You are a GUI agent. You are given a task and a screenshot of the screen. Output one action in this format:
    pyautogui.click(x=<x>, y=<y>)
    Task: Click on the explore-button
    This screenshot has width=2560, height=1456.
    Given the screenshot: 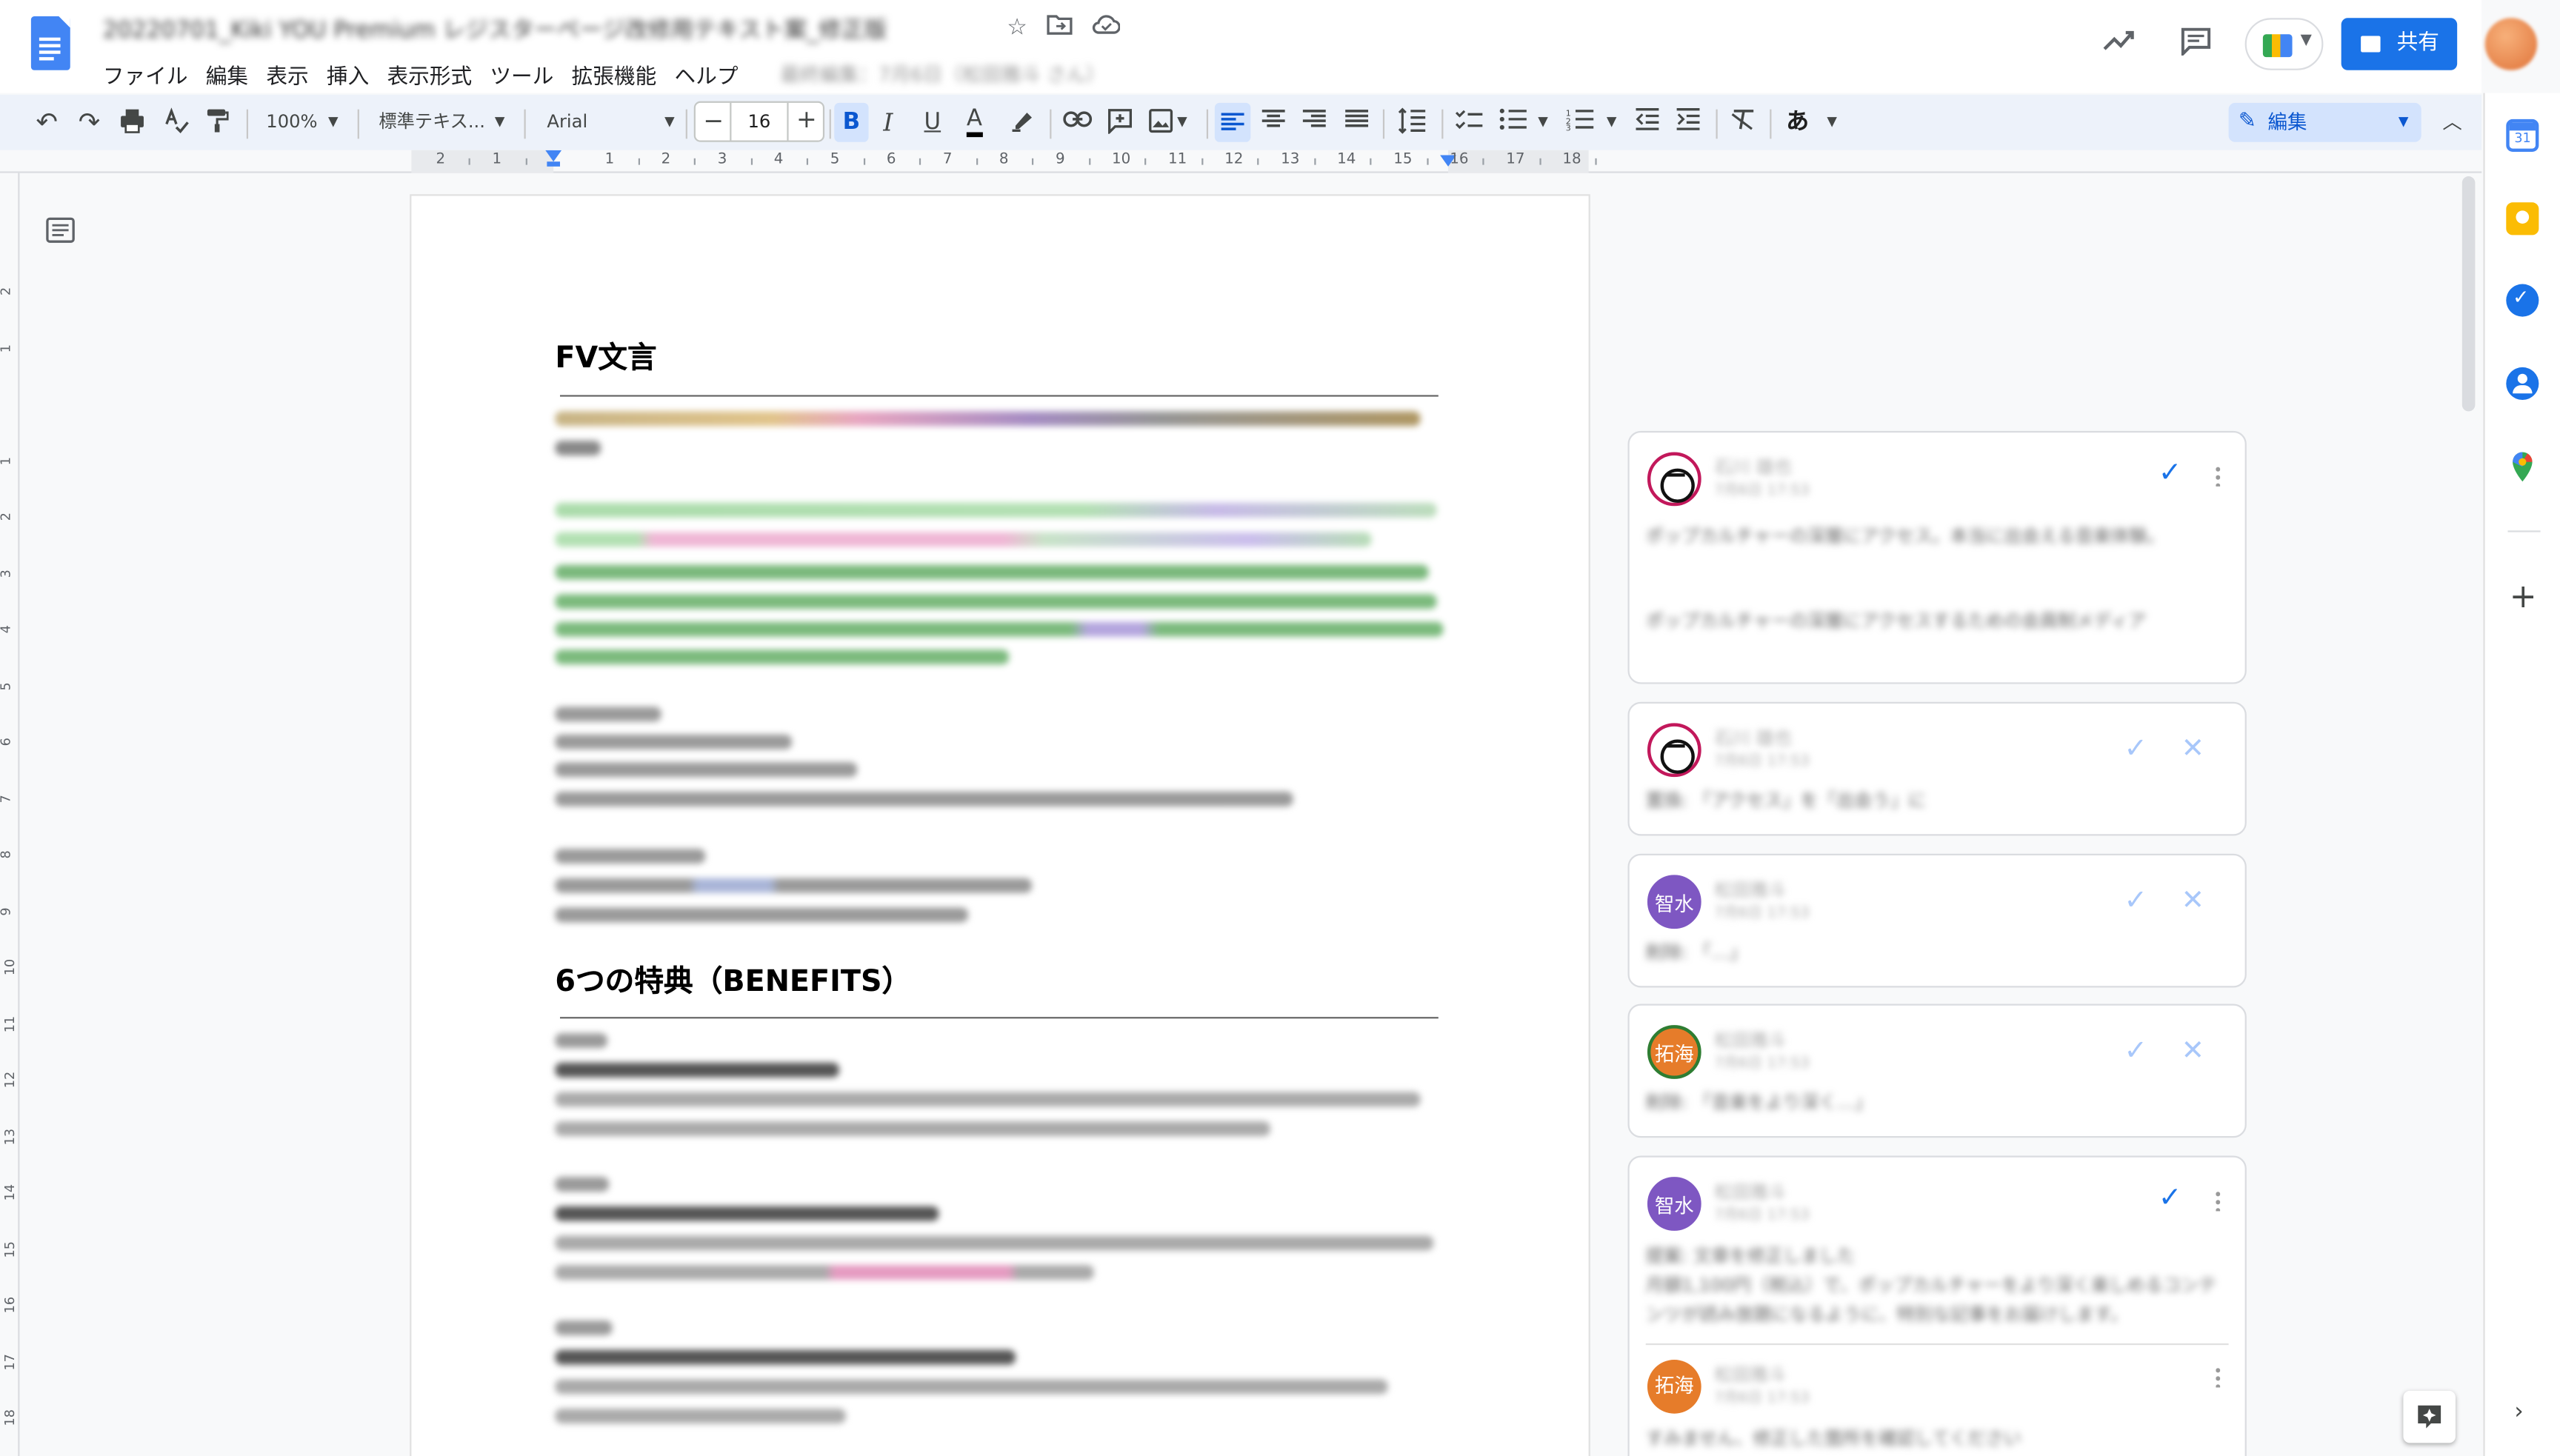 What is the action you would take?
    pyautogui.click(x=2429, y=1416)
    